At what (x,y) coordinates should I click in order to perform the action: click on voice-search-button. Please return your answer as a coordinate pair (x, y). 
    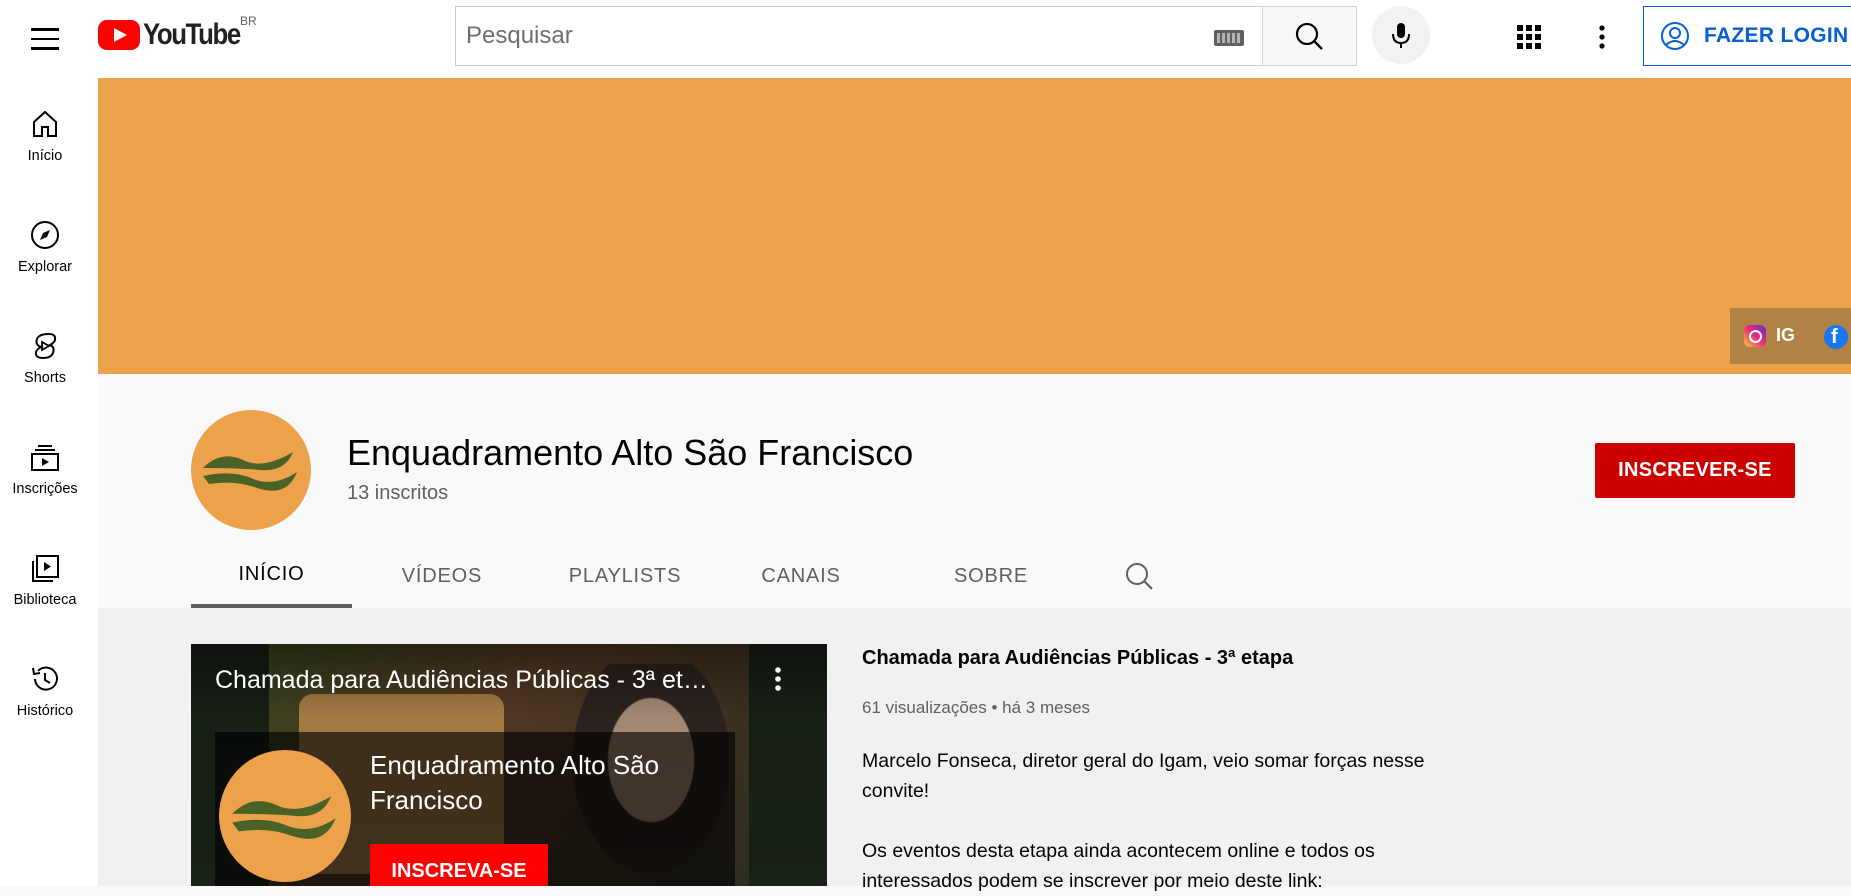
    Looking at the image, I should click on (1401, 35).